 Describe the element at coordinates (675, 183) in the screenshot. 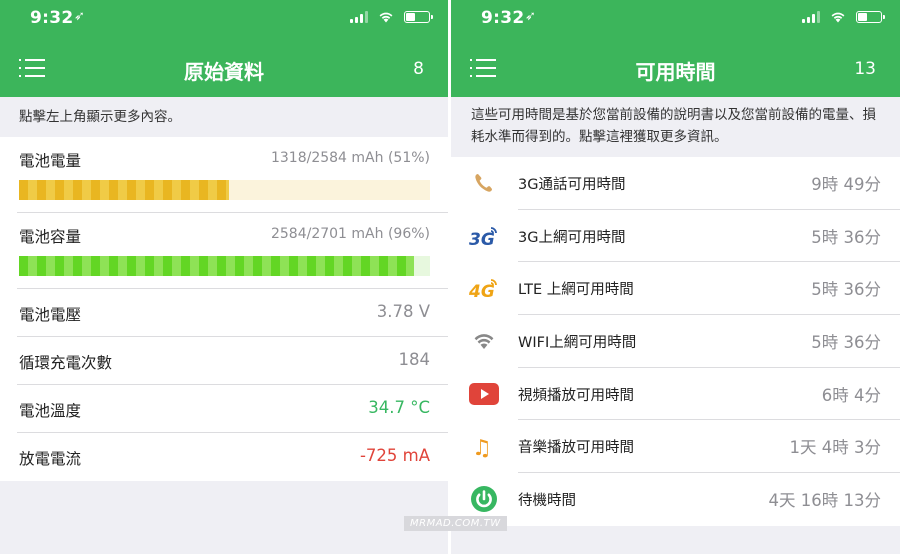

I see `list-item-3g-call: 3G通話可用時間 9時 49分` at that location.